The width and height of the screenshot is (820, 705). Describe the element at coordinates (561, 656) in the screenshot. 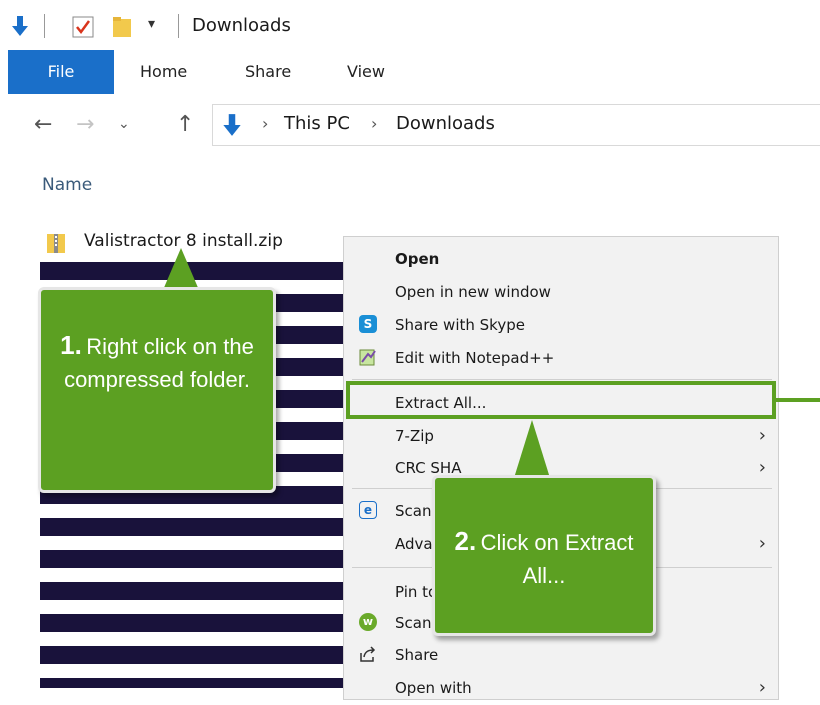

I see `menu-item-share: Share` at that location.